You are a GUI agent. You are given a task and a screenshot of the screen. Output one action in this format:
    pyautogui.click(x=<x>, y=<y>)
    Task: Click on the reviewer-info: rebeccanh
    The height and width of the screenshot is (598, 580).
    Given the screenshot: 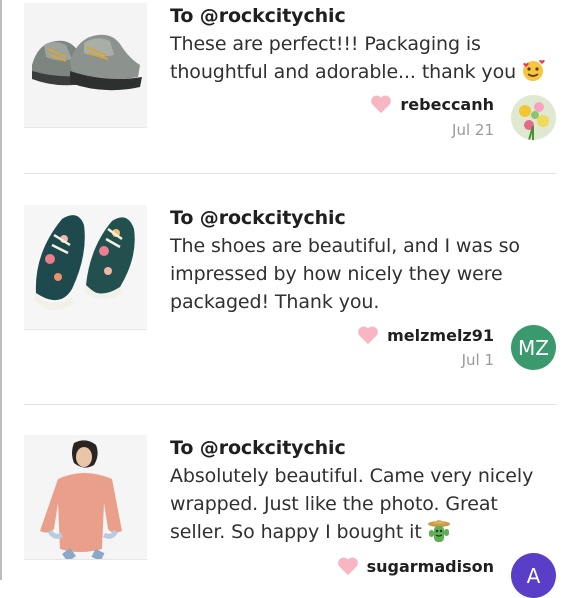 What is the action you would take?
    pyautogui.click(x=432, y=104)
    